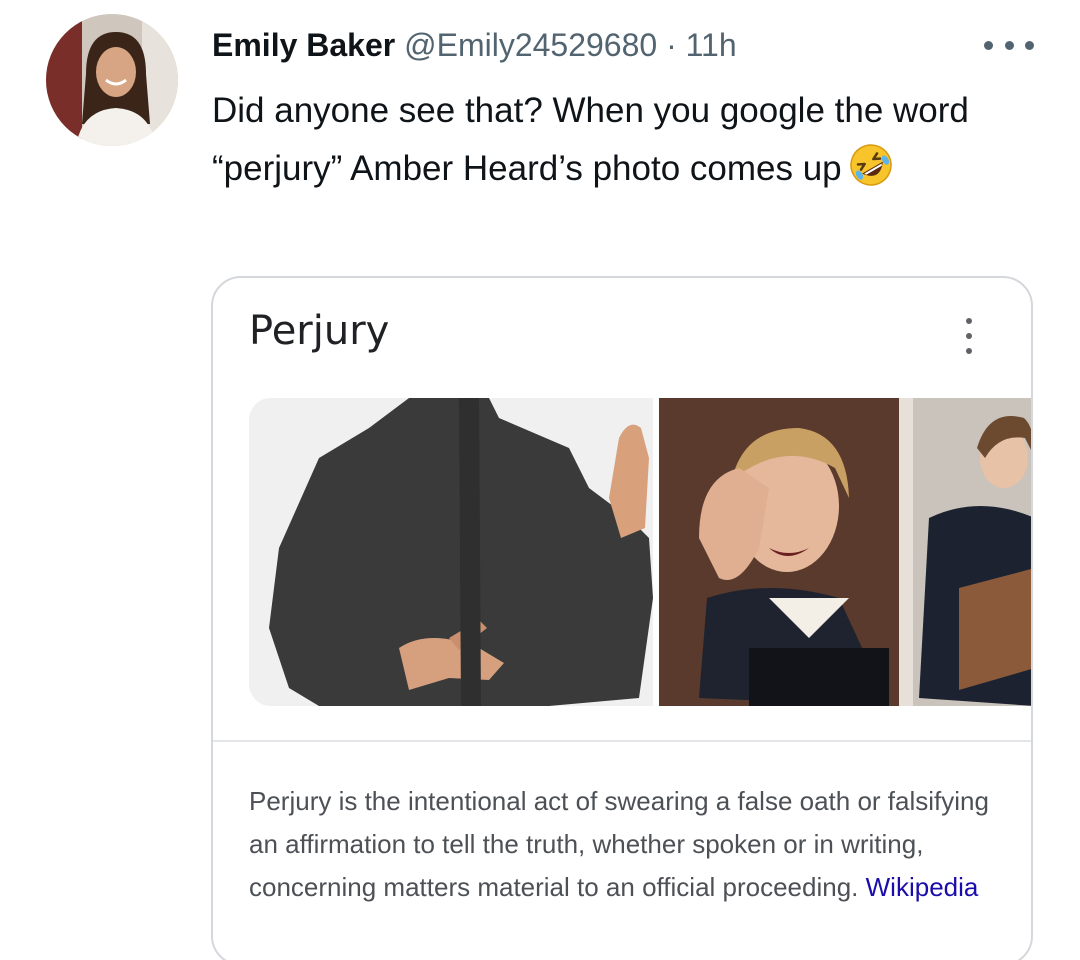 The height and width of the screenshot is (960, 1080). What do you see at coordinates (1009, 45) in the screenshot?
I see `more-horizontal-icon` at bounding box center [1009, 45].